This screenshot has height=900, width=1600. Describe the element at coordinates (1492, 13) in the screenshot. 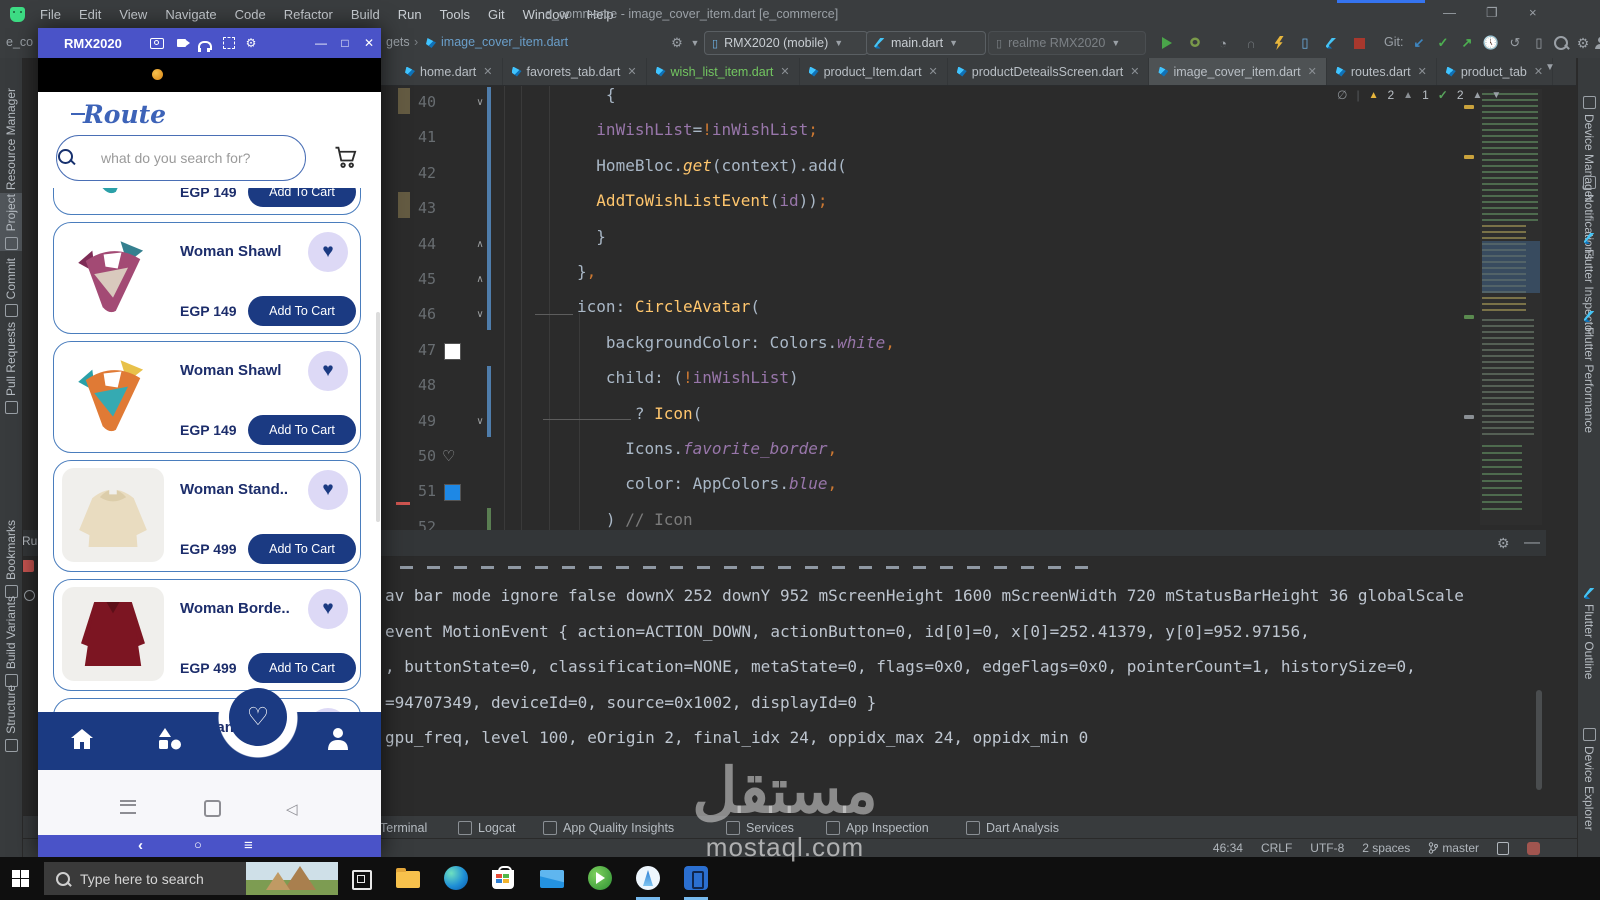

I see `maximize-button: ❐` at that location.